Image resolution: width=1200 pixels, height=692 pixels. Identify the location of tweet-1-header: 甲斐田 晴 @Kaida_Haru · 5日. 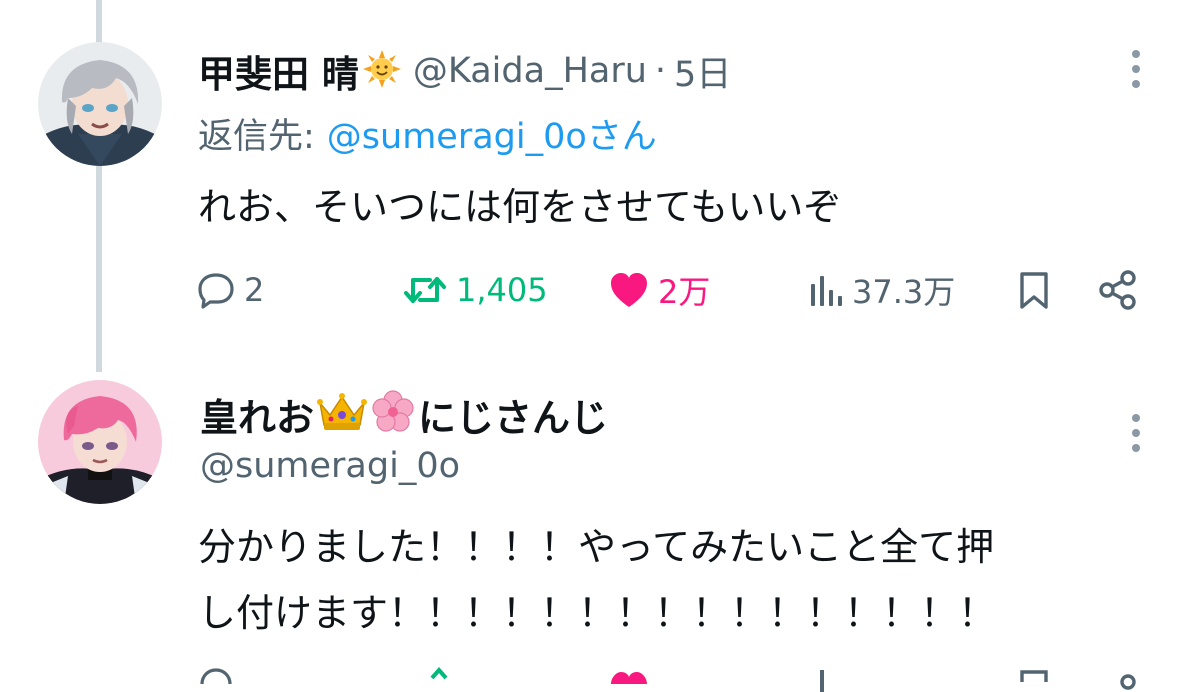
(464, 71).